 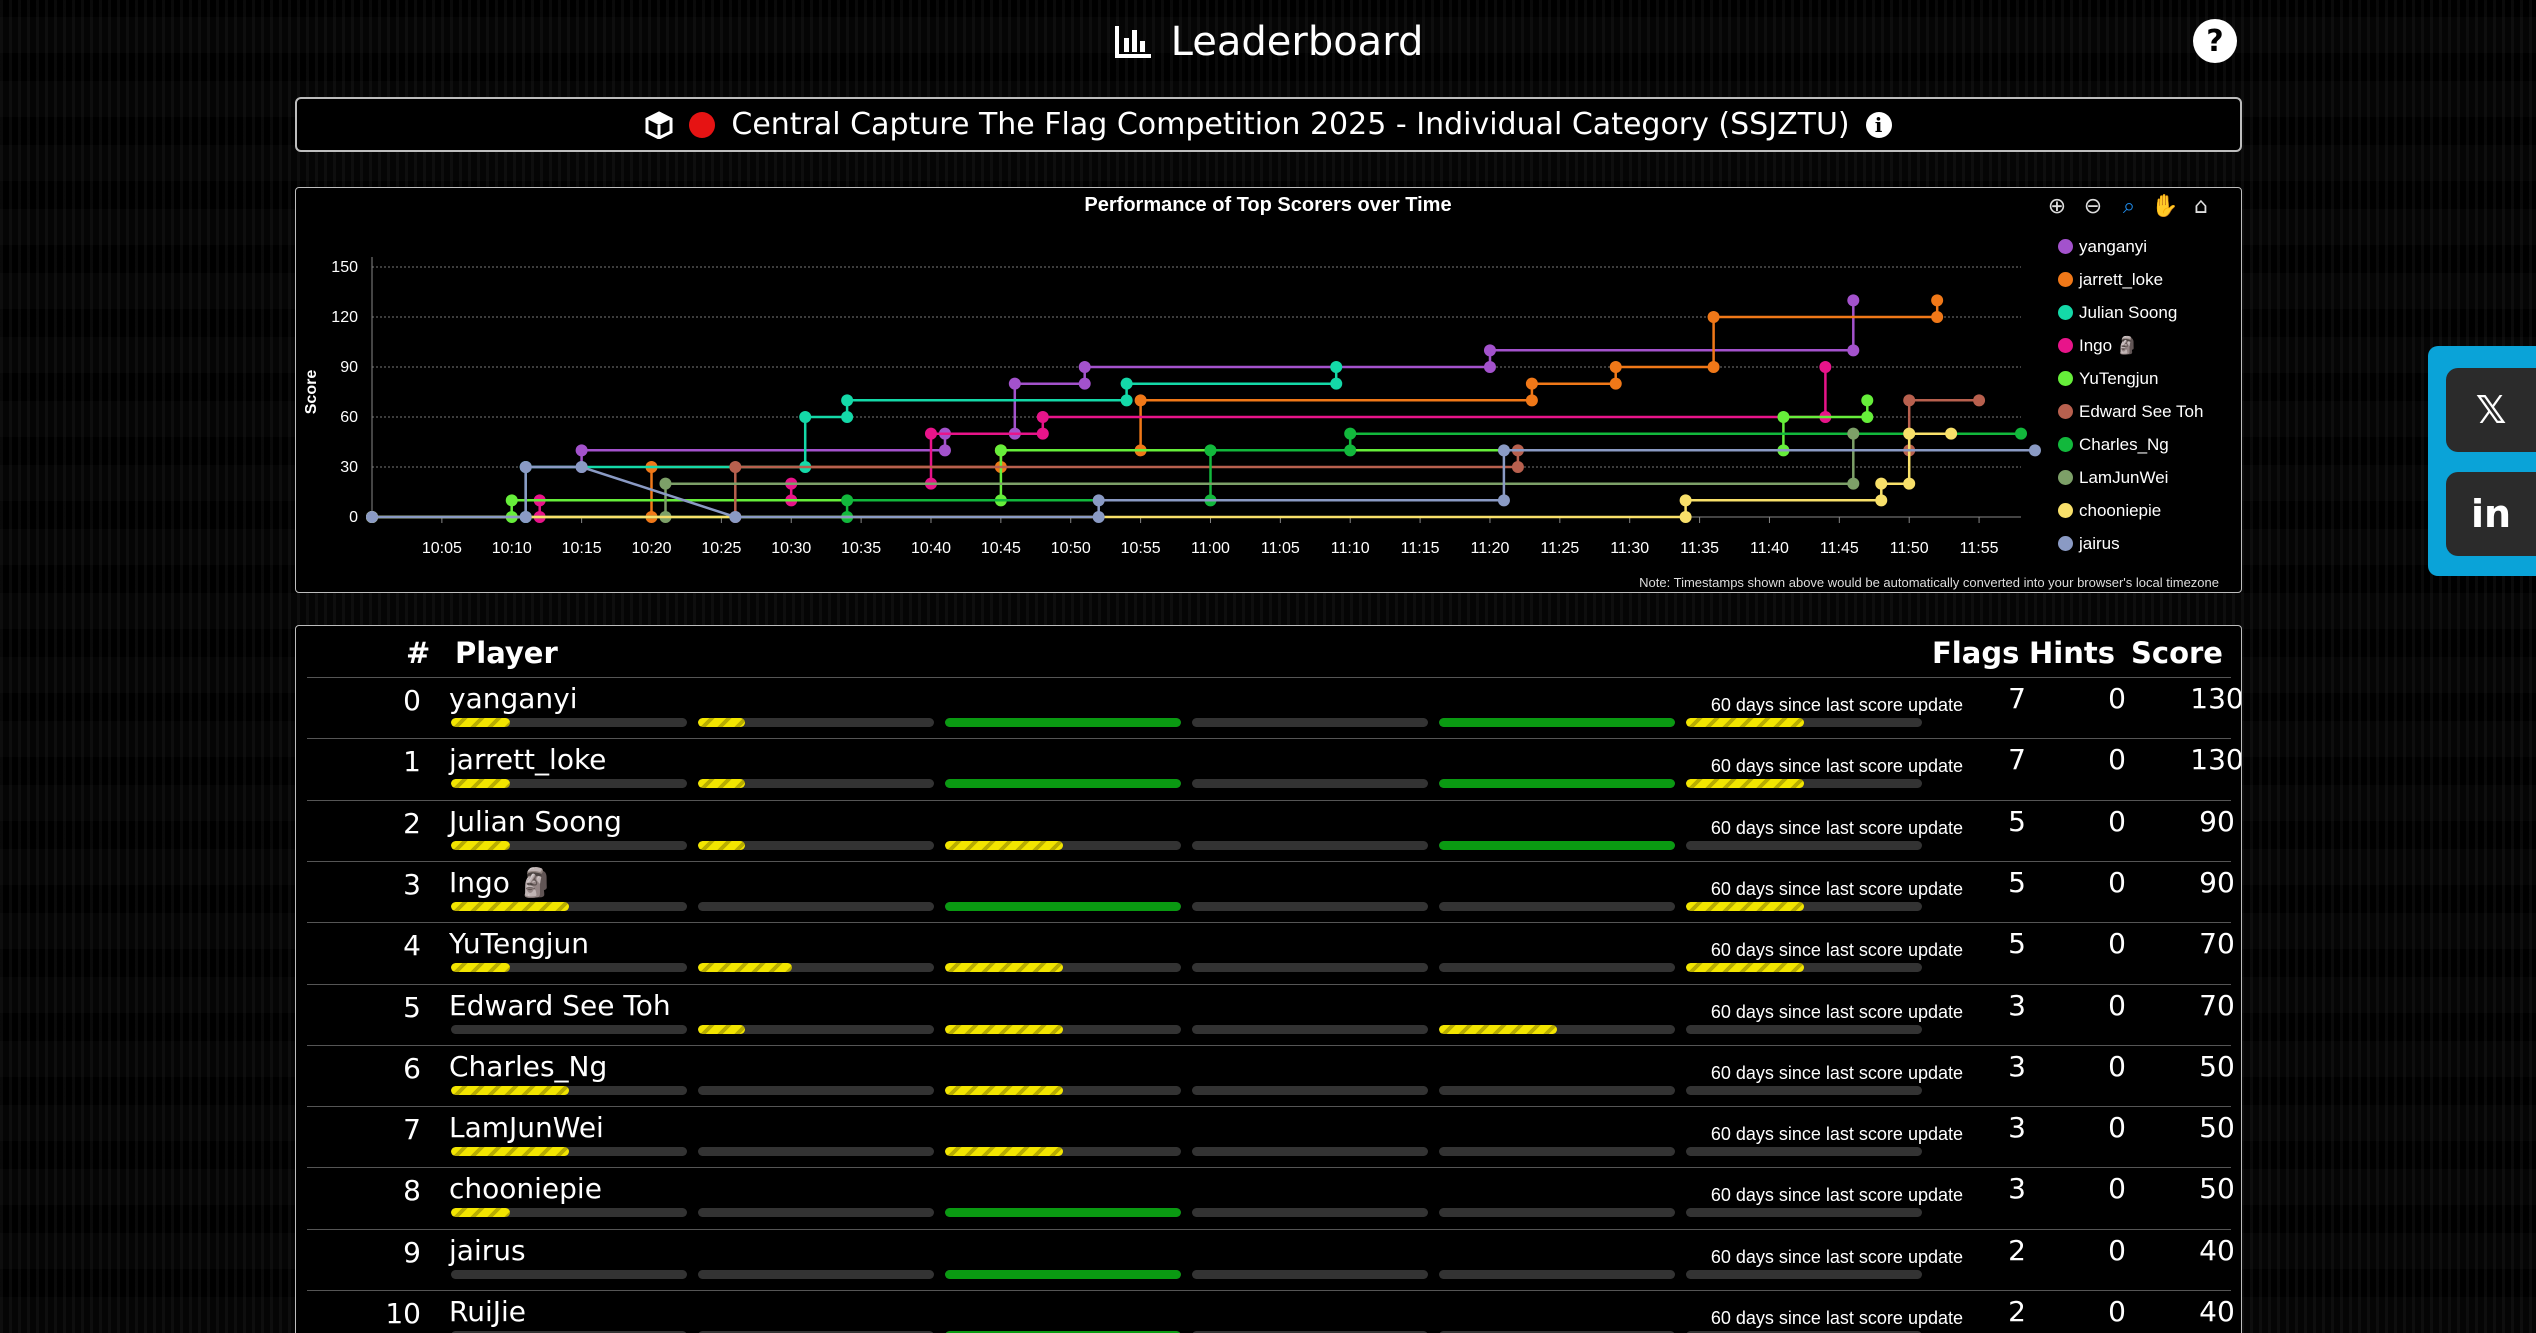 What do you see at coordinates (535, 821) in the screenshot?
I see `player-name: Julian Soong` at bounding box center [535, 821].